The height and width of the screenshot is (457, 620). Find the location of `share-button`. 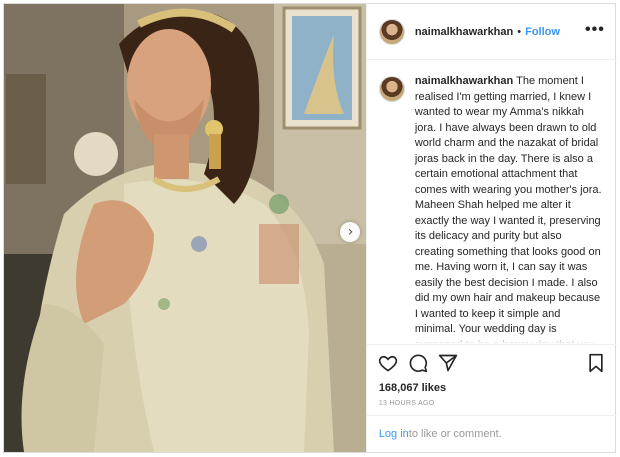

share-button is located at coordinates (448, 363).